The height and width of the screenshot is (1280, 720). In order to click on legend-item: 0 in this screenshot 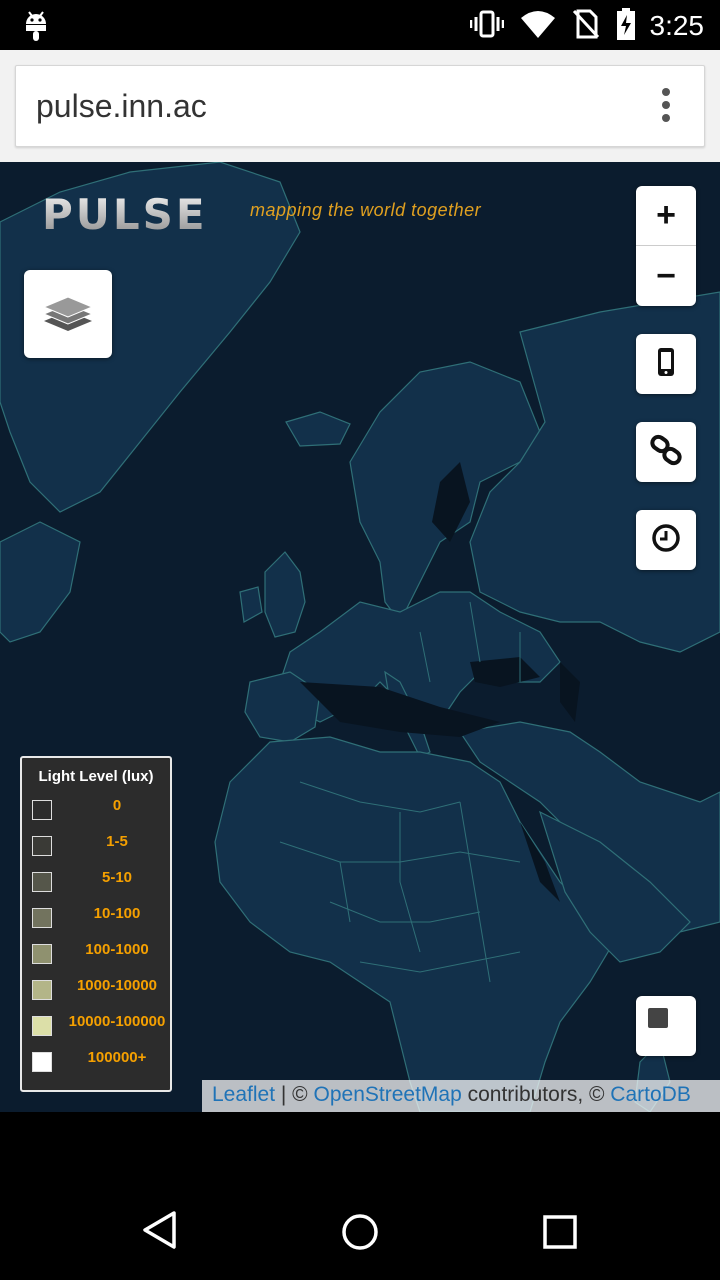, I will do `click(101, 812)`.